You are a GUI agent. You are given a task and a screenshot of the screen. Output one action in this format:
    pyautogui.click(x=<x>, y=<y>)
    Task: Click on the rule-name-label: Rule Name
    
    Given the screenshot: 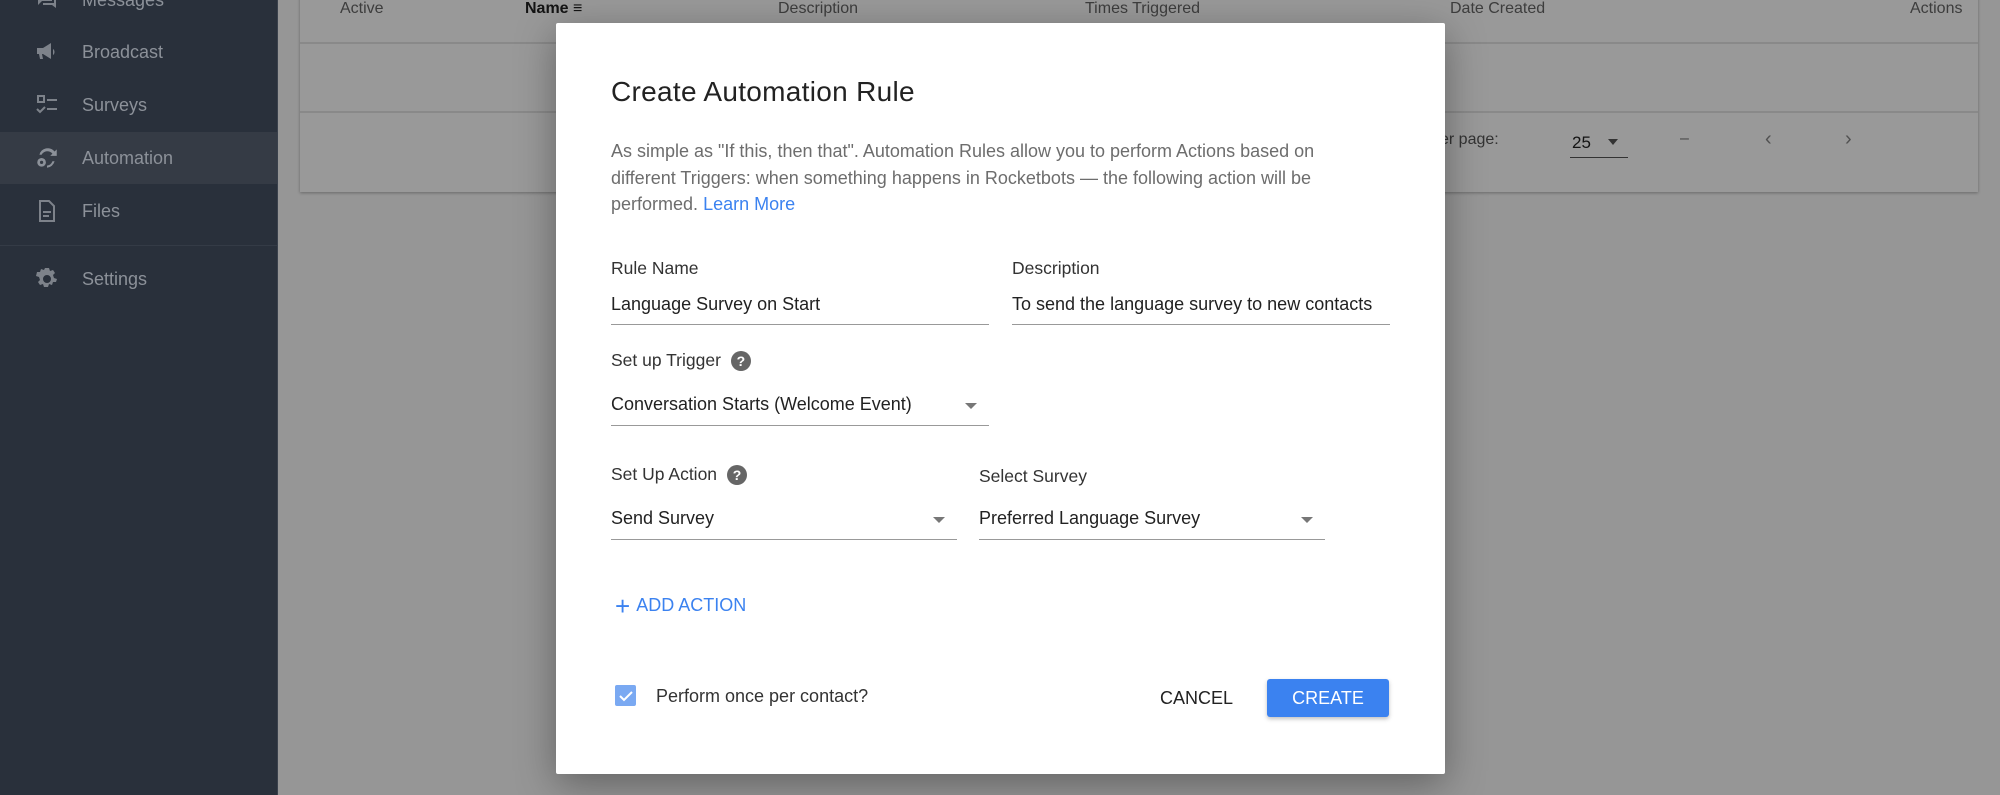 What is the action you would take?
    pyautogui.click(x=655, y=268)
    